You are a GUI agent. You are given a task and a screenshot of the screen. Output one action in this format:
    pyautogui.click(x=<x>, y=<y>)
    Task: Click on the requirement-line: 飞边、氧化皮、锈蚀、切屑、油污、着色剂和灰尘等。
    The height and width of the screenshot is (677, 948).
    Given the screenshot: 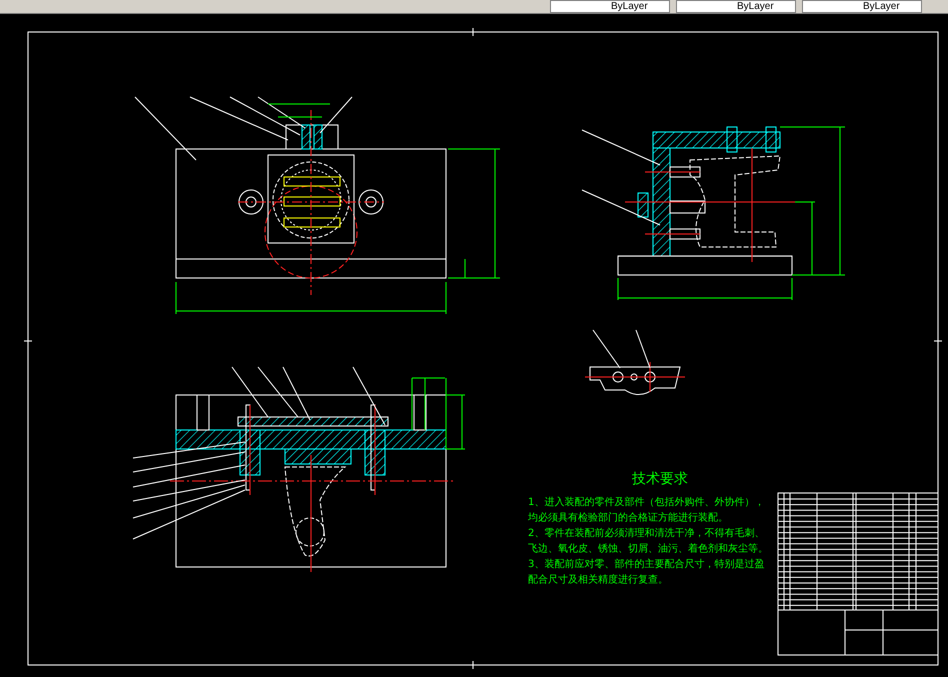 What is the action you would take?
    pyautogui.click(x=648, y=549)
    